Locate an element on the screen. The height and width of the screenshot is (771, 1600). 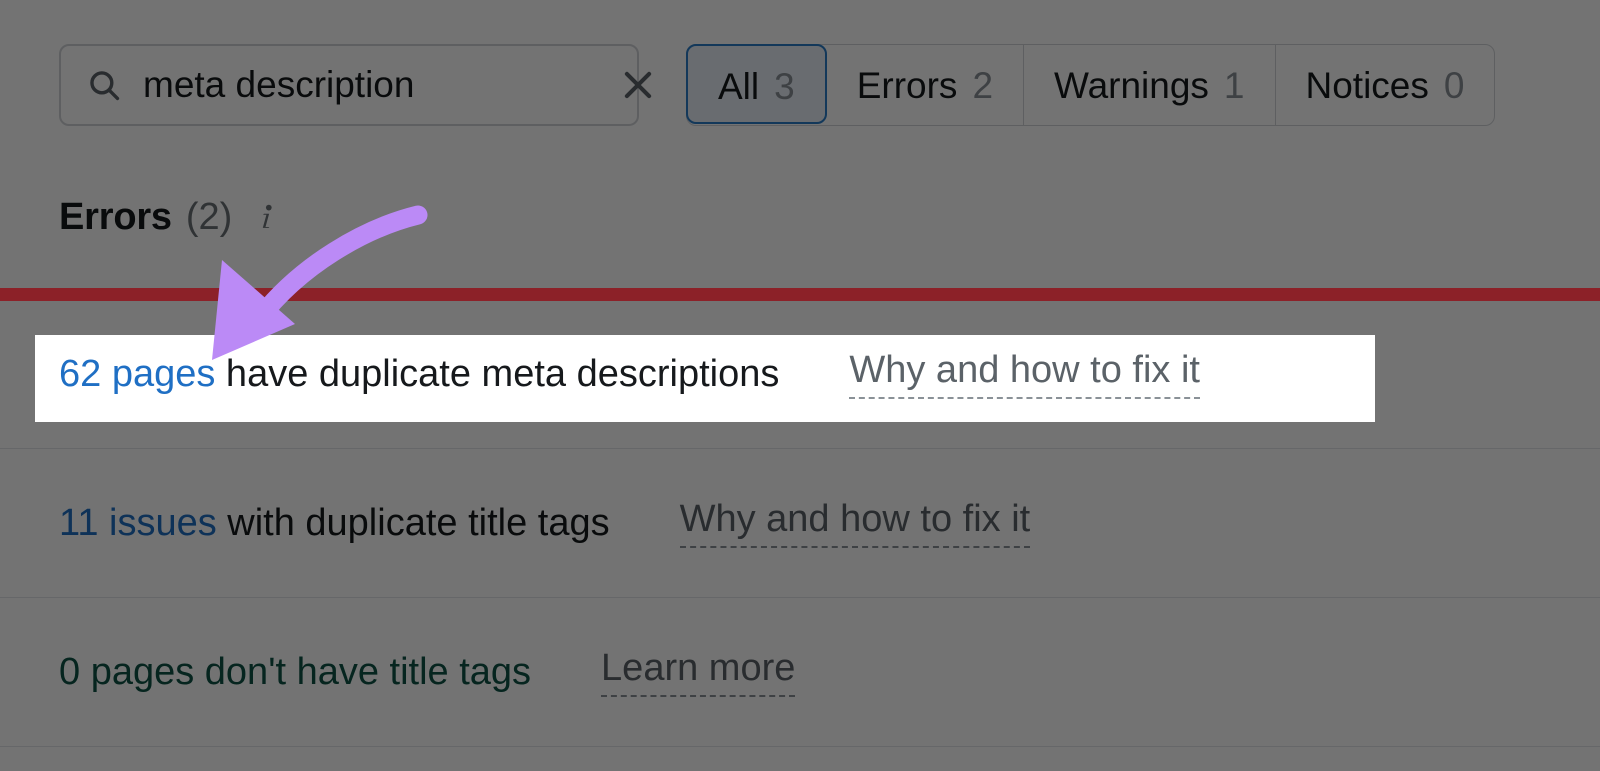
issue-description: have duplicate meta descriptions is located at coordinates (497, 373).